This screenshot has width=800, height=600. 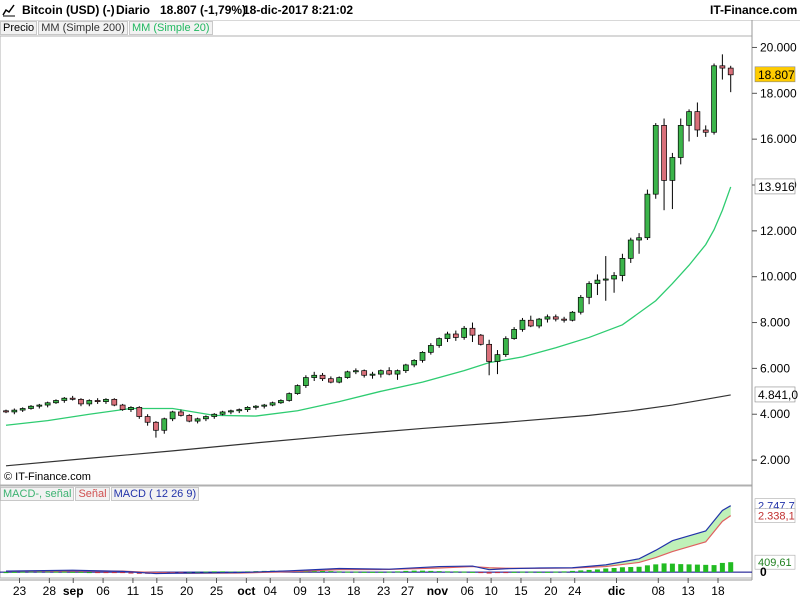 I want to click on x-tick-label: 20, so click(x=551, y=591).